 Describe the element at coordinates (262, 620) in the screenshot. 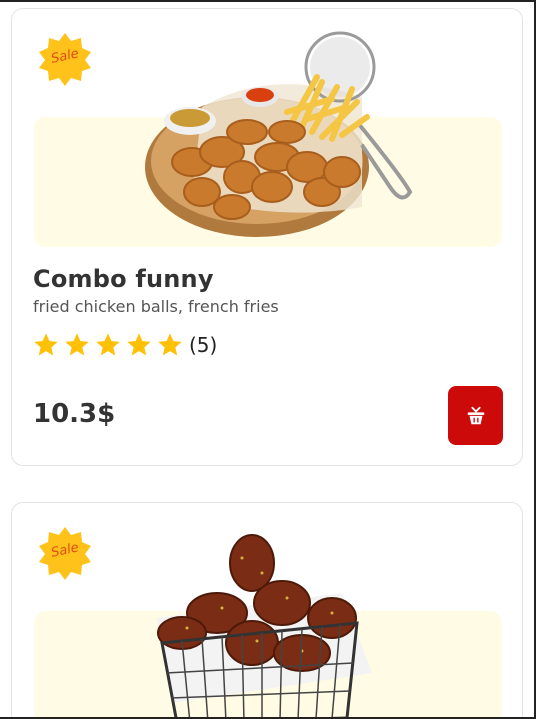

I see `product-image` at that location.